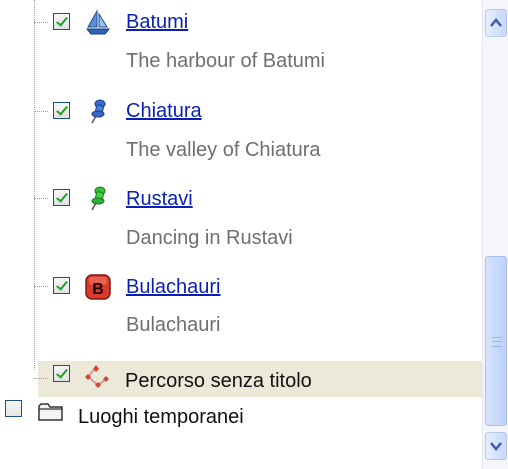 This screenshot has height=469, width=508. I want to click on green-pushpin-icon, so click(98, 197).